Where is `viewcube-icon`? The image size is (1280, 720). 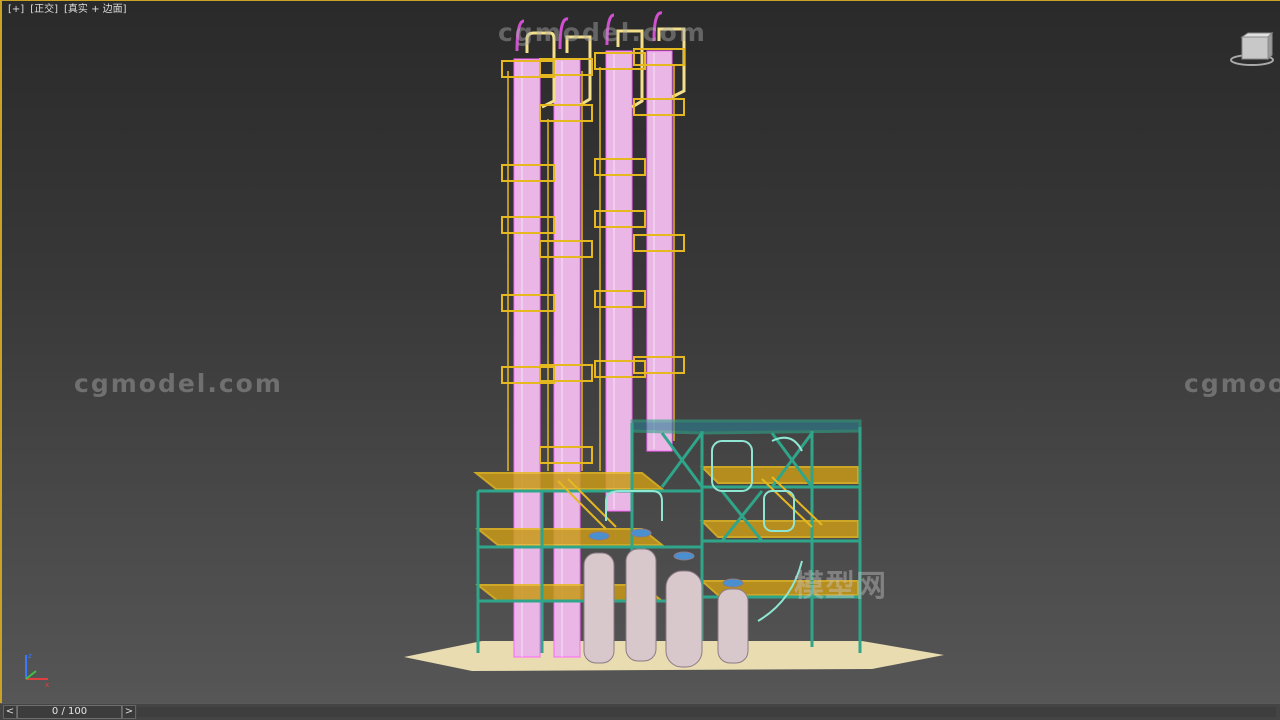
viewcube-icon is located at coordinates (1251, 49).